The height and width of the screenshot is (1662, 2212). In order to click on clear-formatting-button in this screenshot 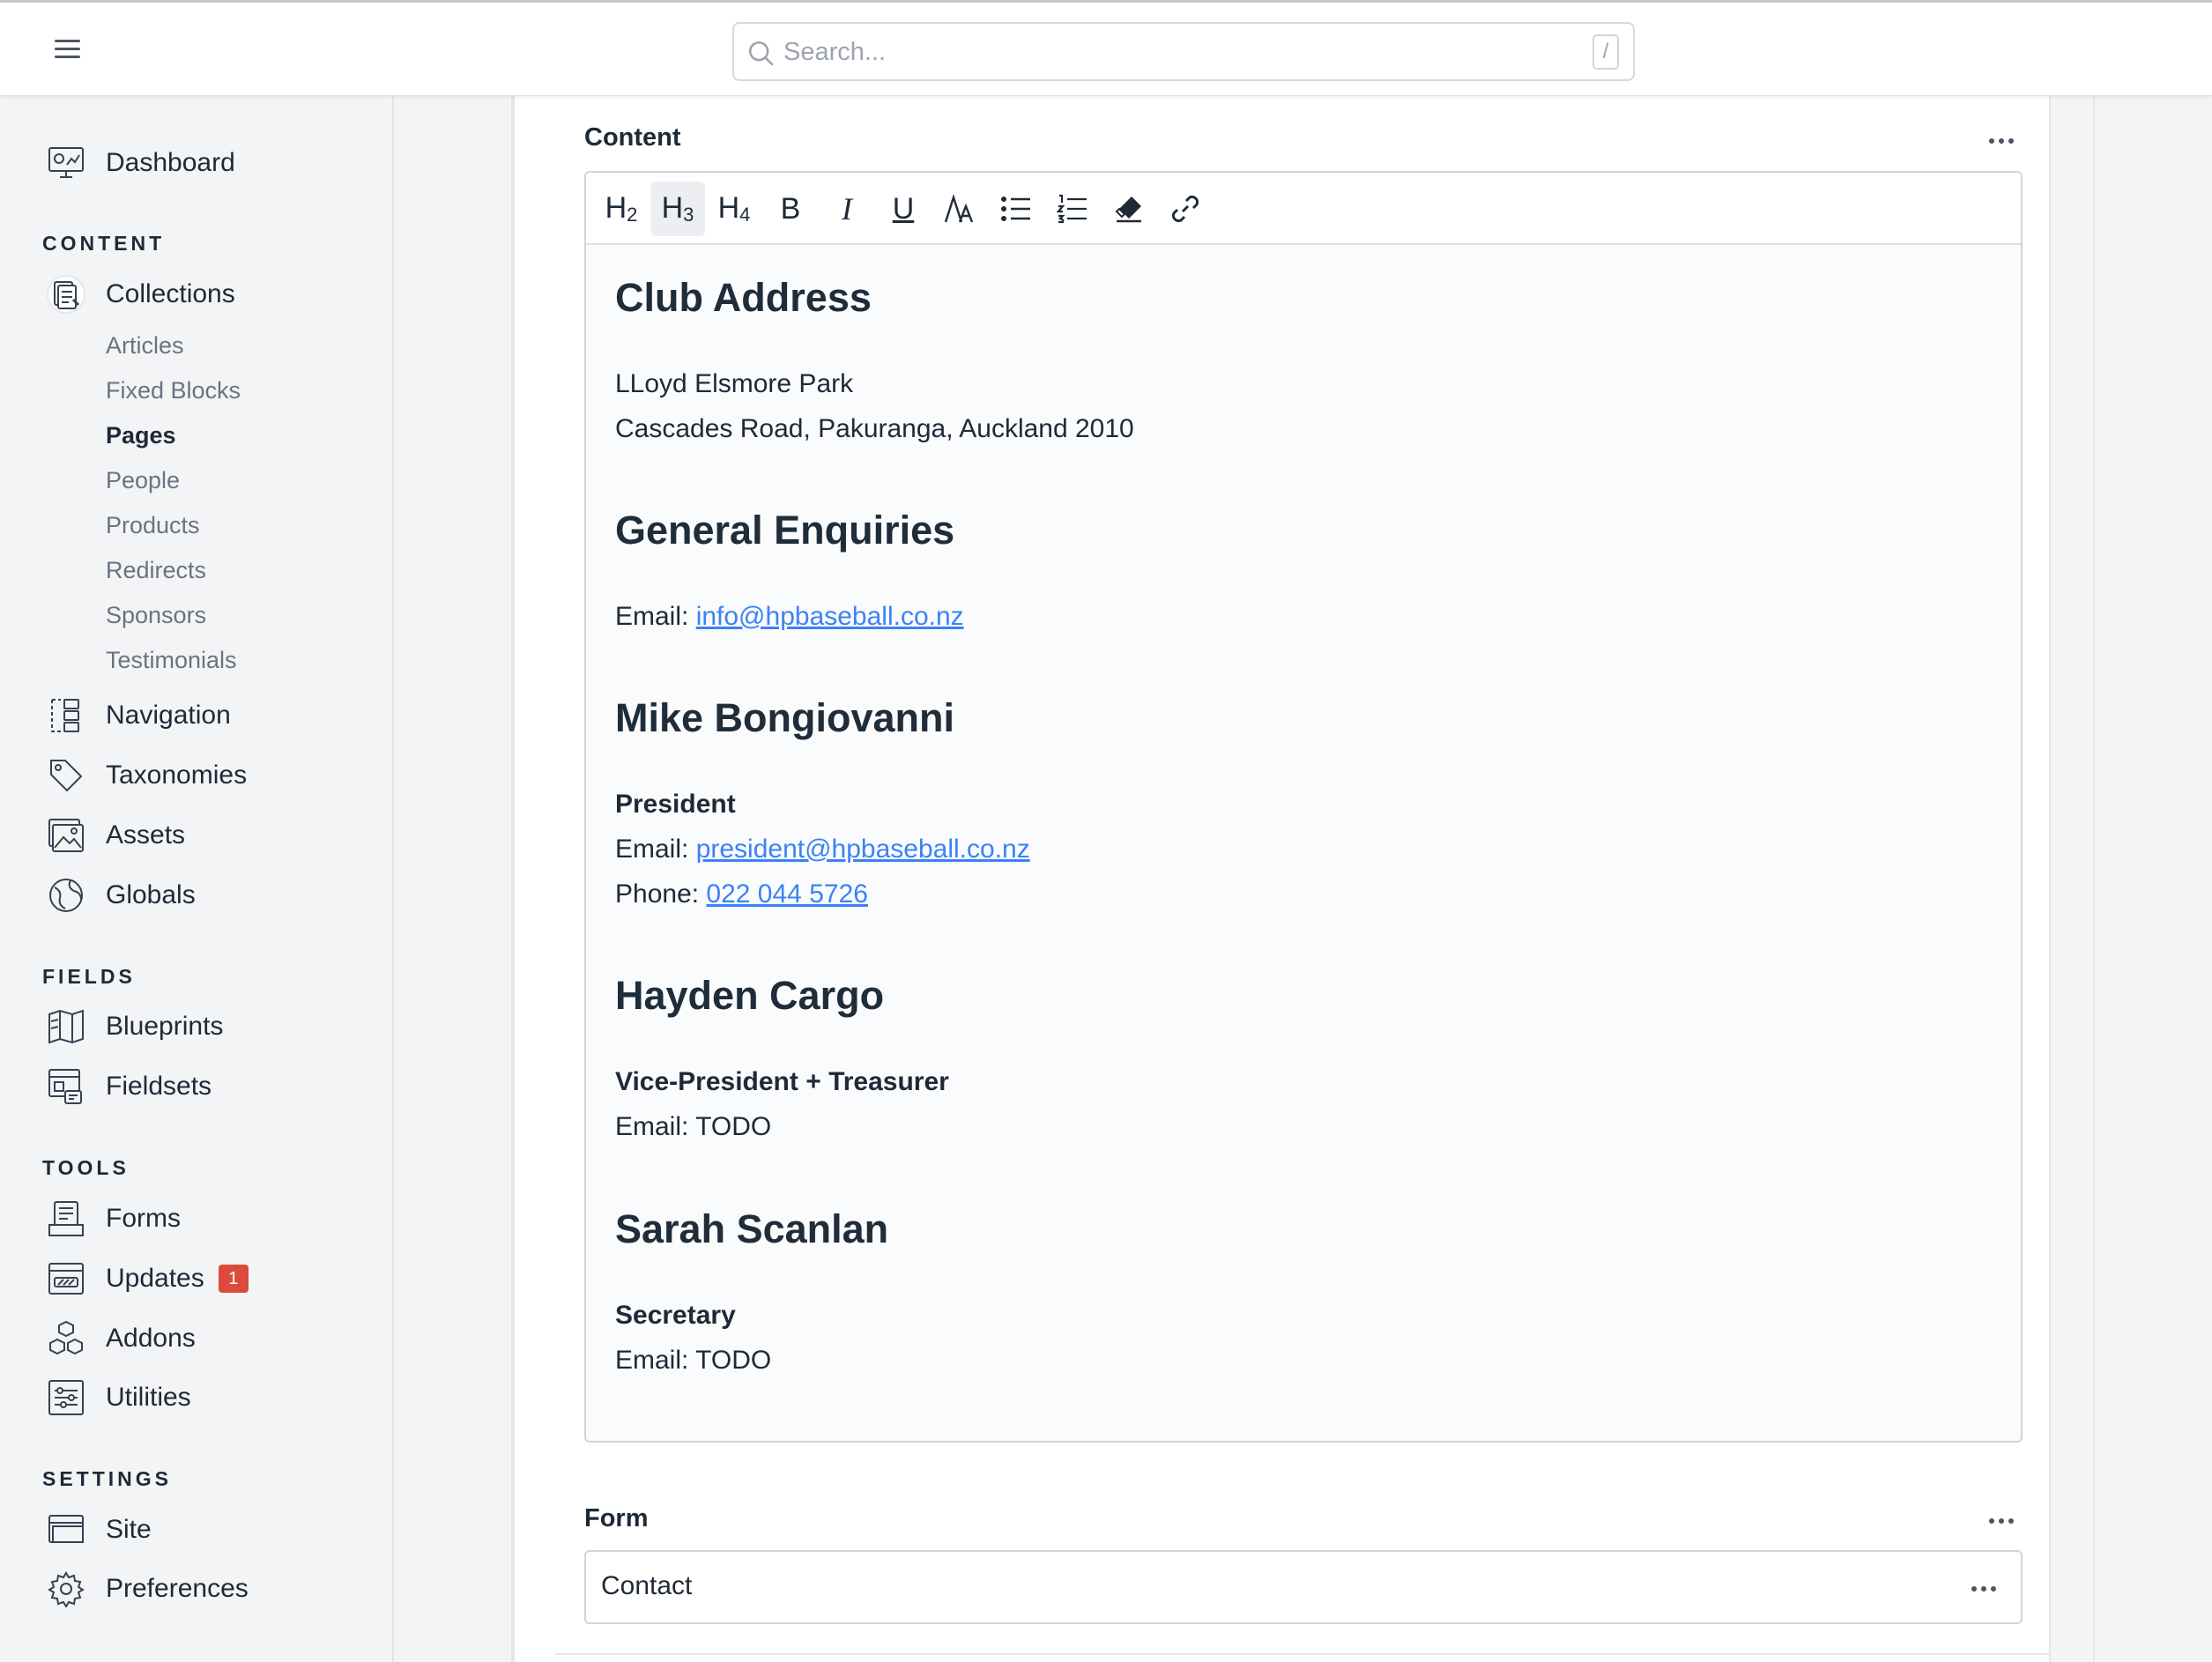, I will do `click(1129, 209)`.